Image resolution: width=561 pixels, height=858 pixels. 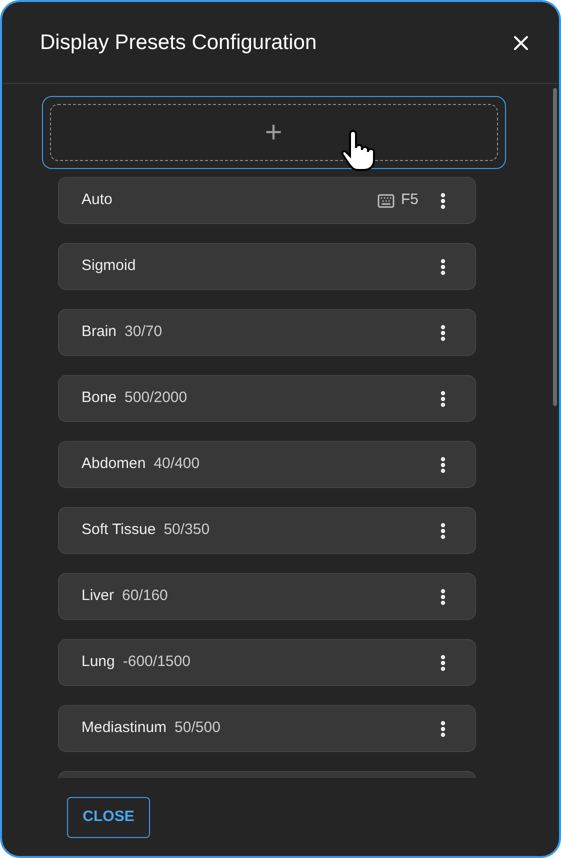 What do you see at coordinates (385, 201) in the screenshot?
I see `keyboard-icon` at bounding box center [385, 201].